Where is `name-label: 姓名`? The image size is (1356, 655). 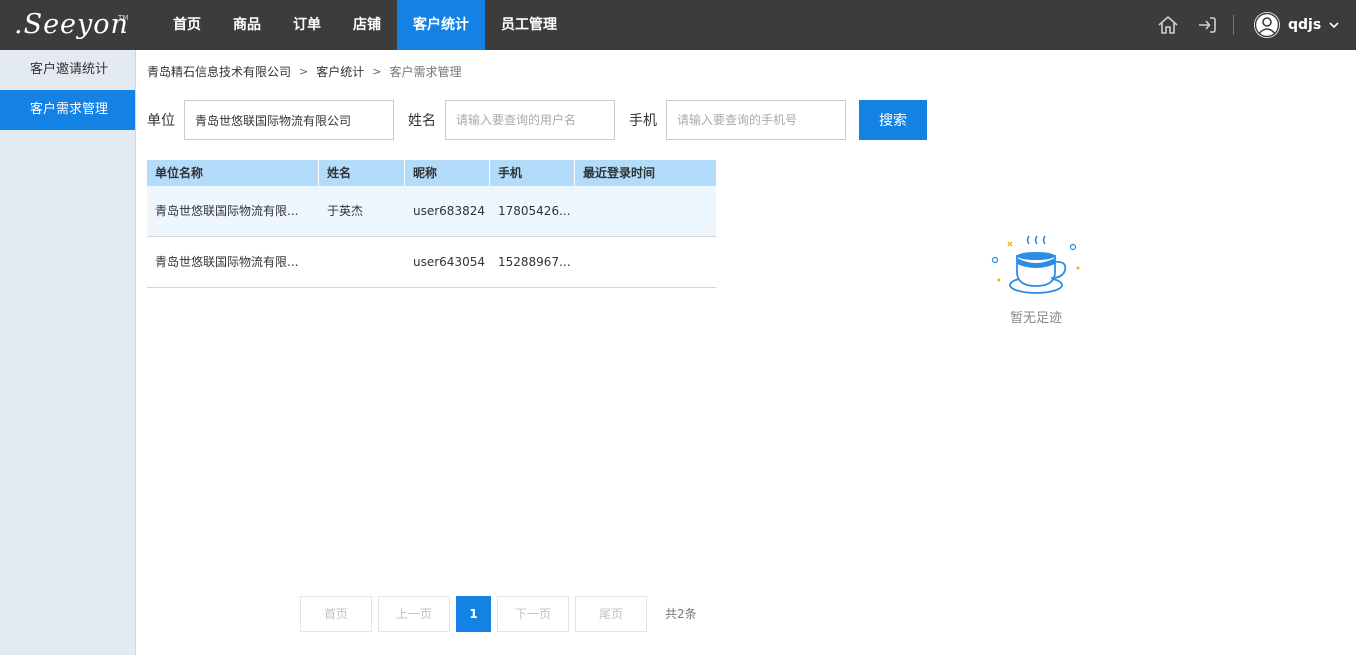 name-label: 姓名 is located at coordinates (422, 121).